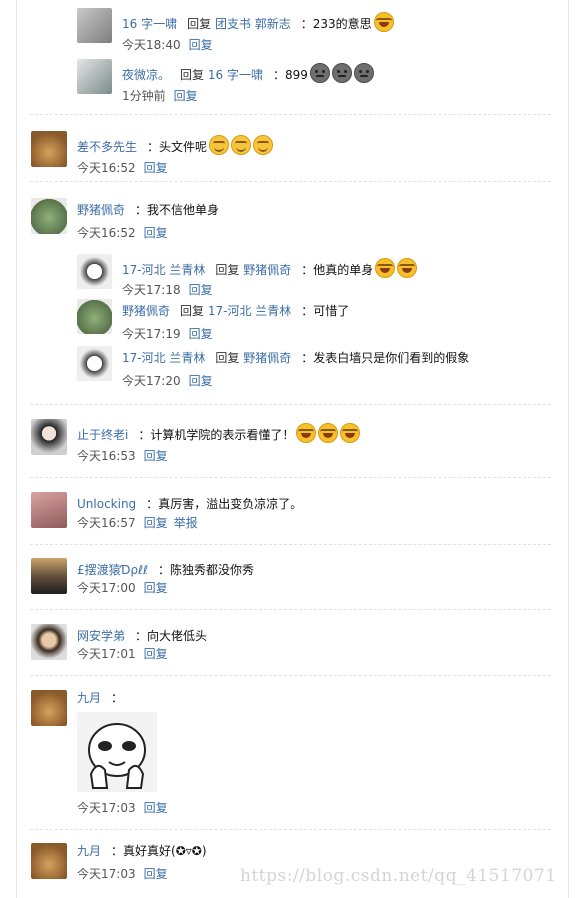 This screenshot has width=581, height=898. What do you see at coordinates (235, 75) in the screenshot?
I see `reply-target-link: 16 字一啸` at bounding box center [235, 75].